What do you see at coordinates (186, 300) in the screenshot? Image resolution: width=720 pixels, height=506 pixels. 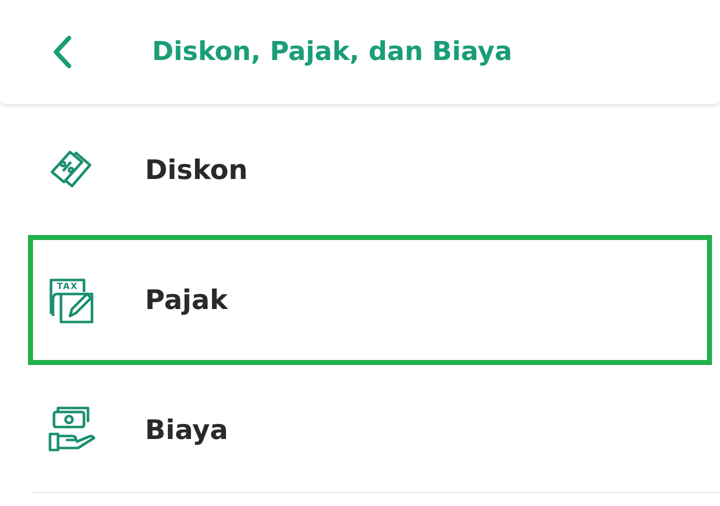 I see `menu-label: Pajak` at bounding box center [186, 300].